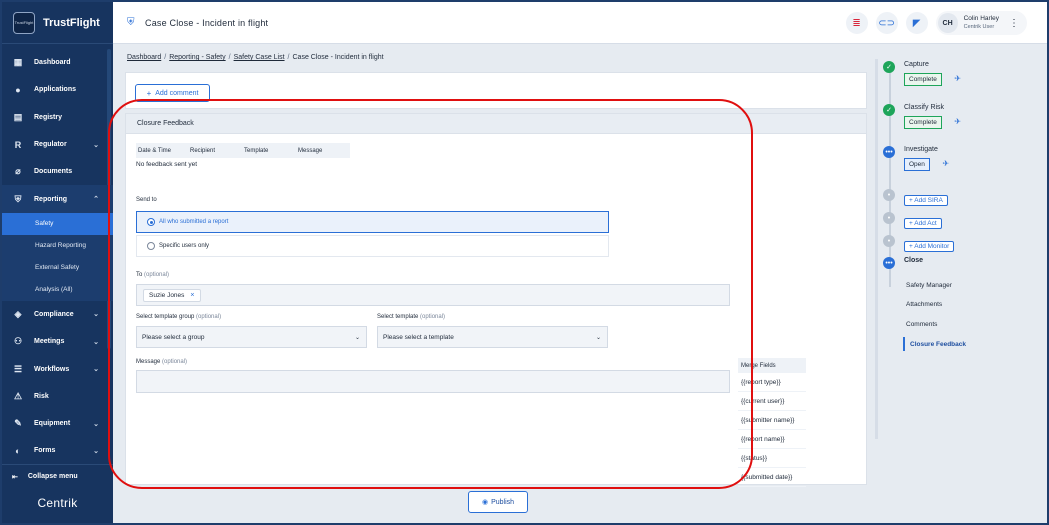 Image resolution: width=1049 pixels, height=525 pixels. What do you see at coordinates (57, 245) in the screenshot?
I see `sidebar-subitem-hazard-reporting: Hazard Reporting` at bounding box center [57, 245].